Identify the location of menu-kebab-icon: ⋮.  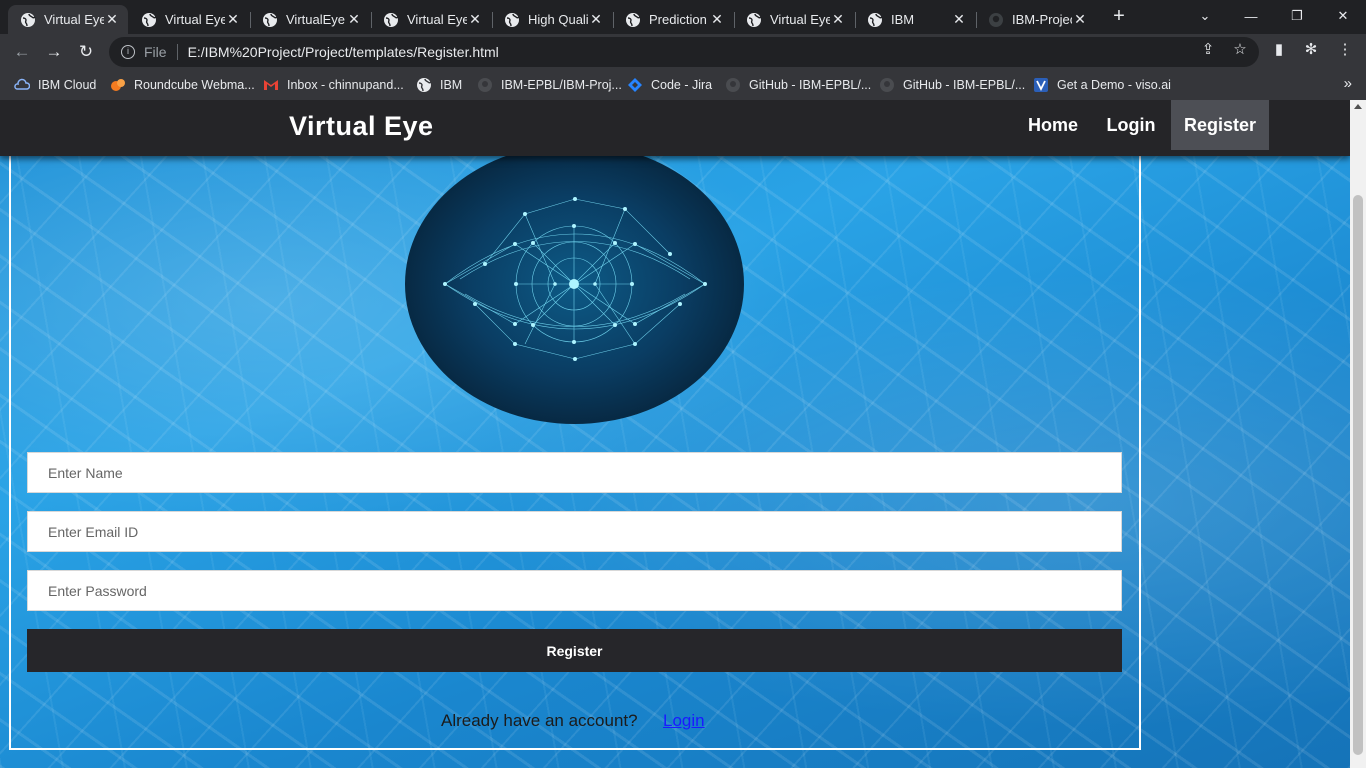
(1345, 50).